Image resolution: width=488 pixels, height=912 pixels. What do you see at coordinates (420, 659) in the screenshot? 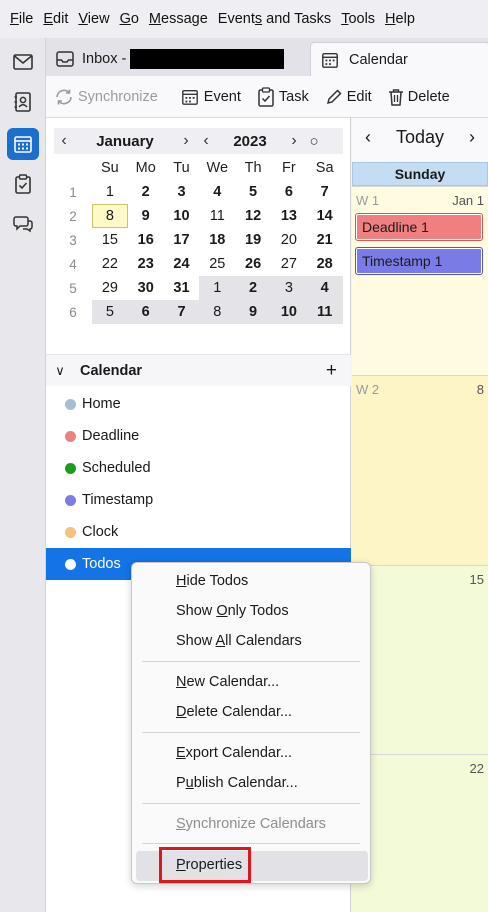
I see `week-cell: 315` at bounding box center [420, 659].